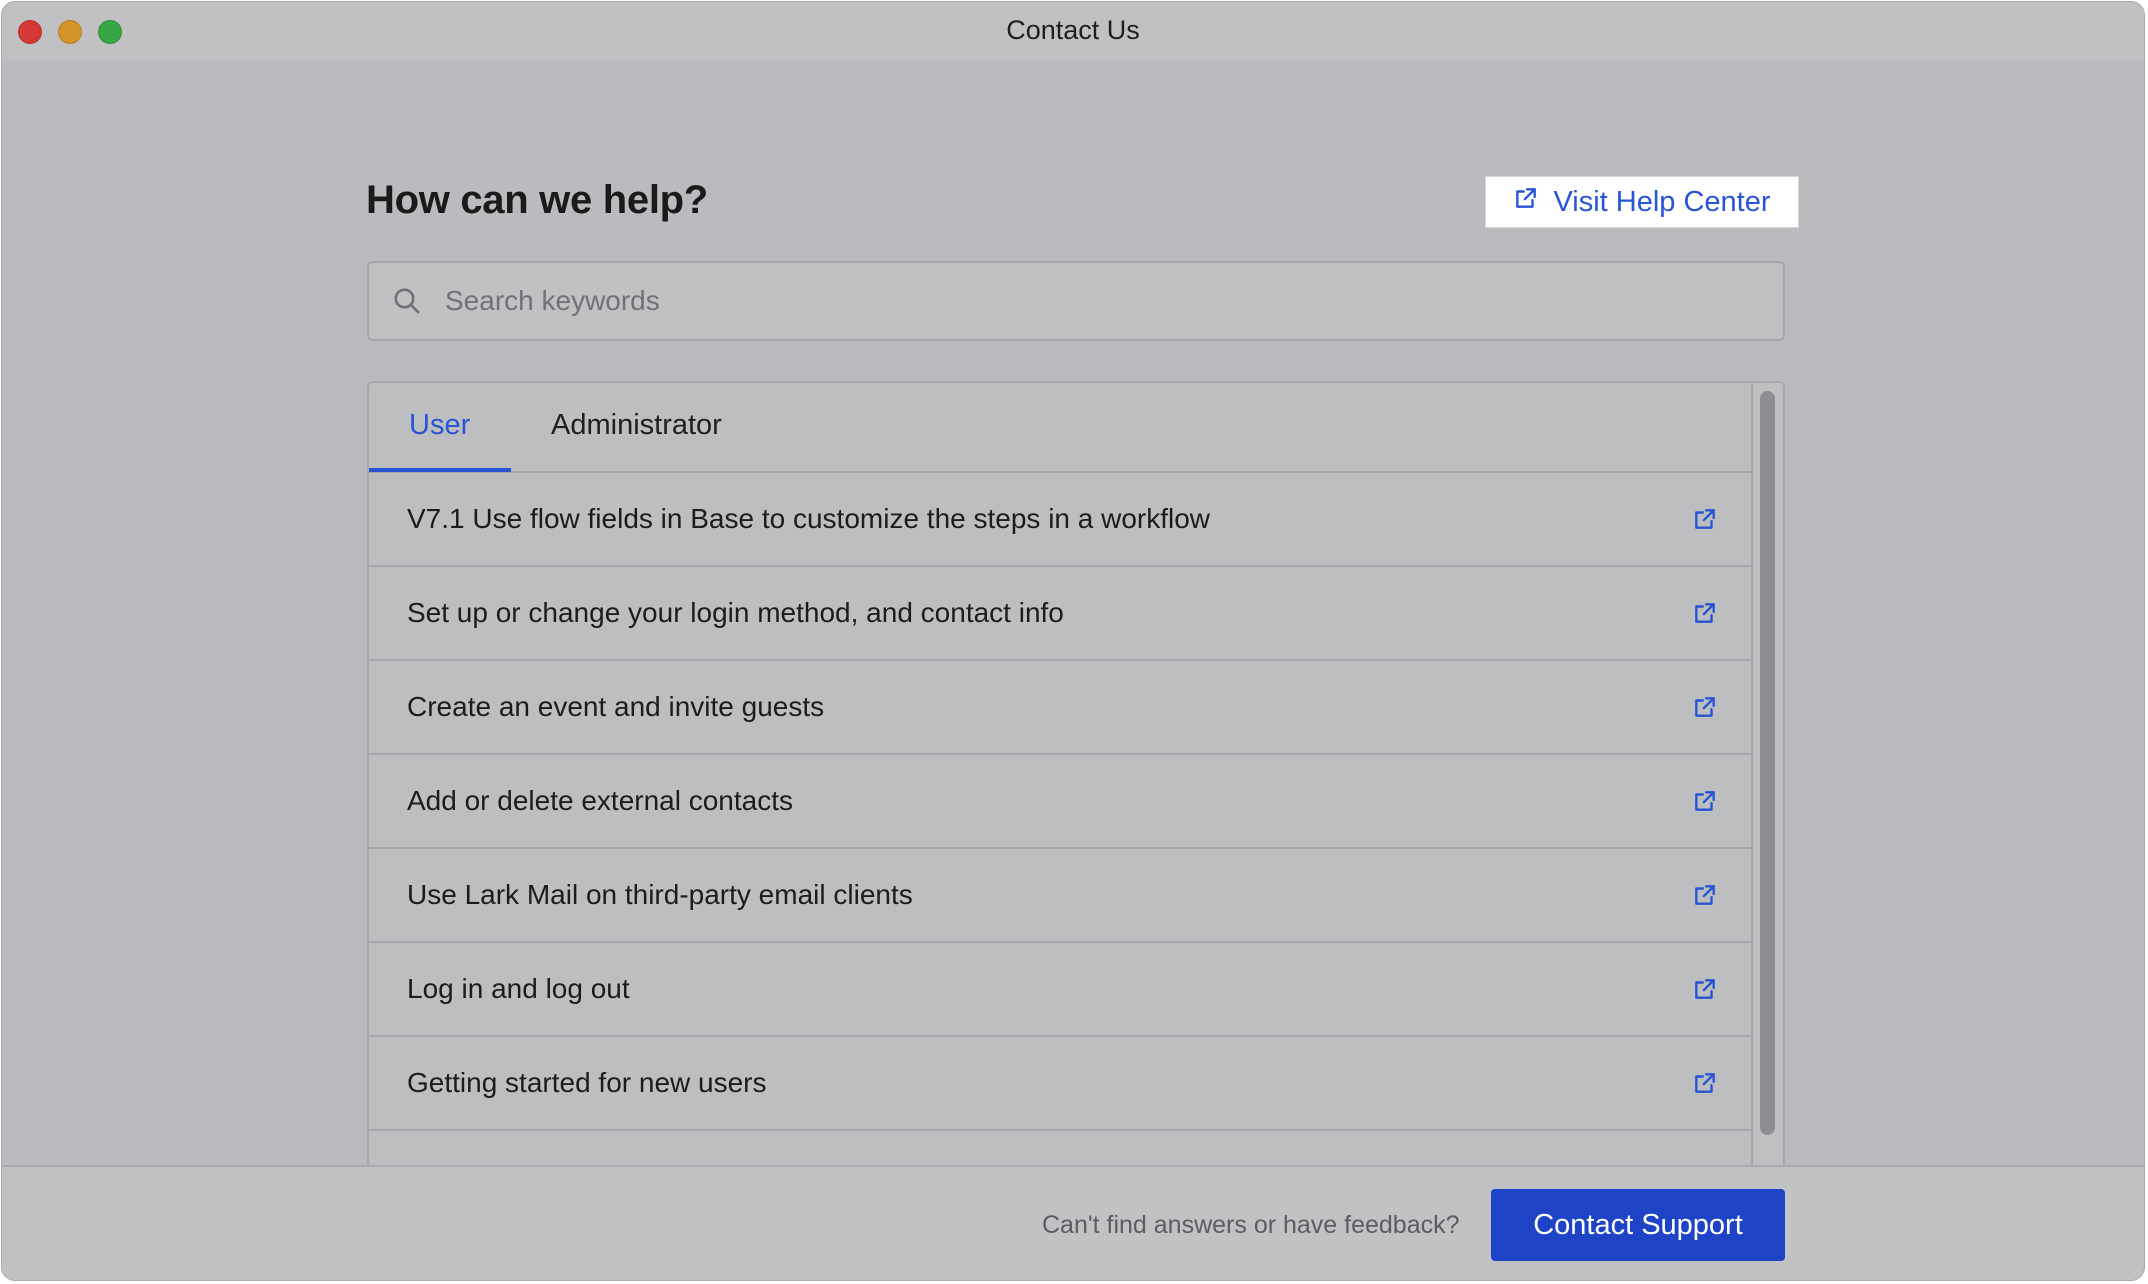 This screenshot has height=1284, width=2148. I want to click on list-item: Getting started for new users, so click(1062, 1084).